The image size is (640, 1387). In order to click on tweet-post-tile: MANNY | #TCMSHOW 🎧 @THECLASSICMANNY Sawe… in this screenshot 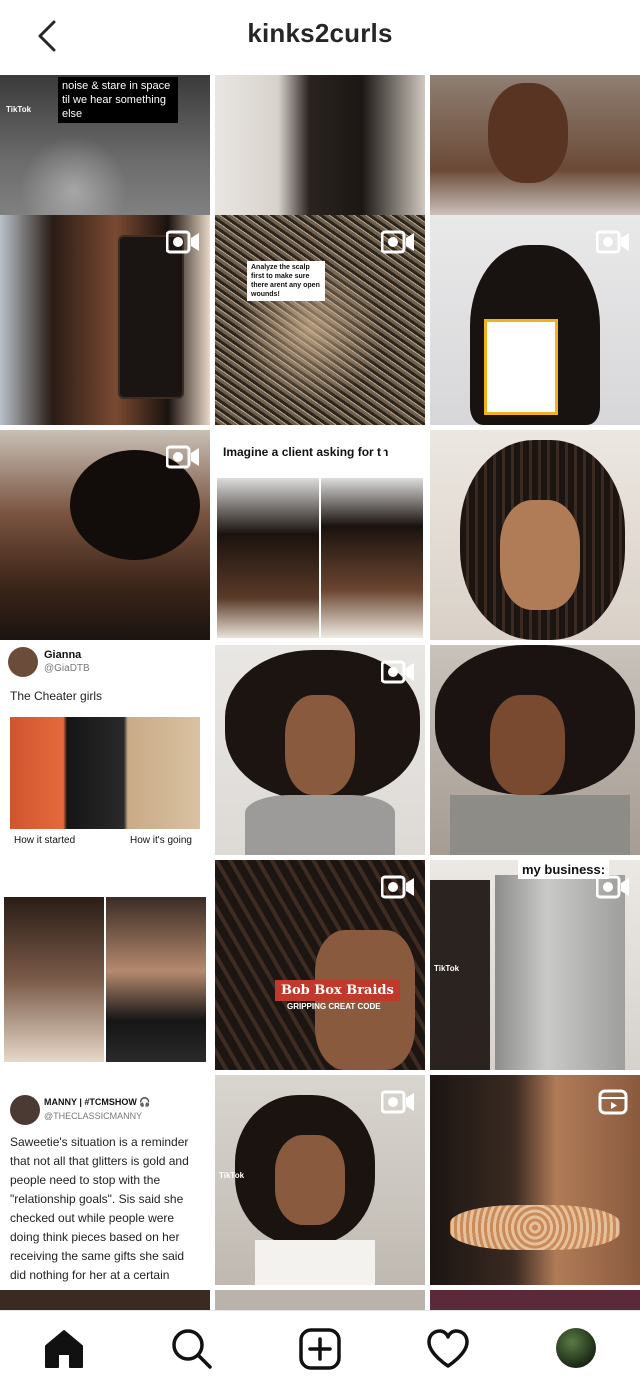, I will do `click(105, 1180)`.